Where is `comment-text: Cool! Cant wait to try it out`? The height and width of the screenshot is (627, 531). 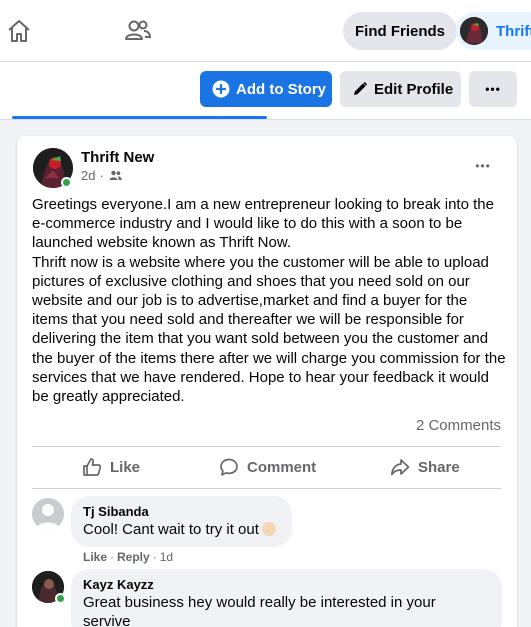 comment-text: Cool! Cant wait to try it out is located at coordinates (181, 529).